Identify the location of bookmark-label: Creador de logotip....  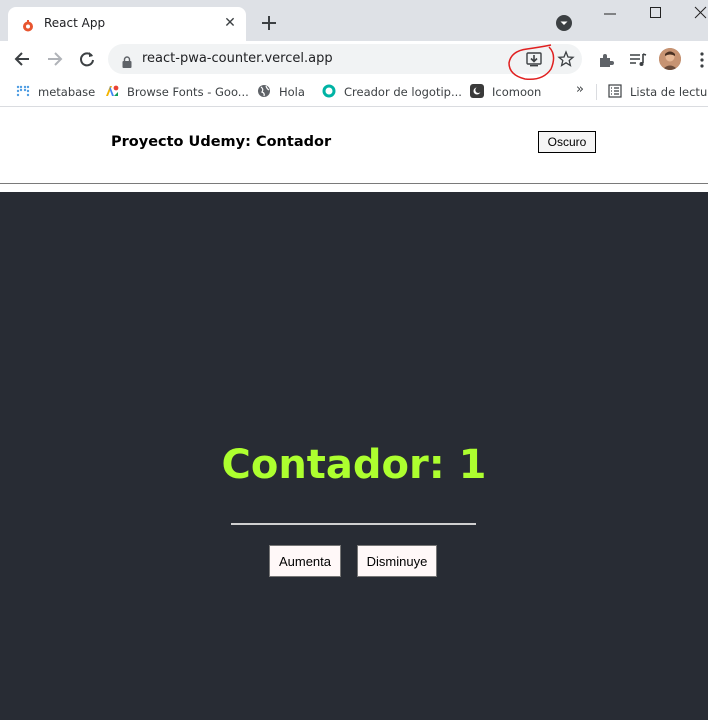
(403, 92).